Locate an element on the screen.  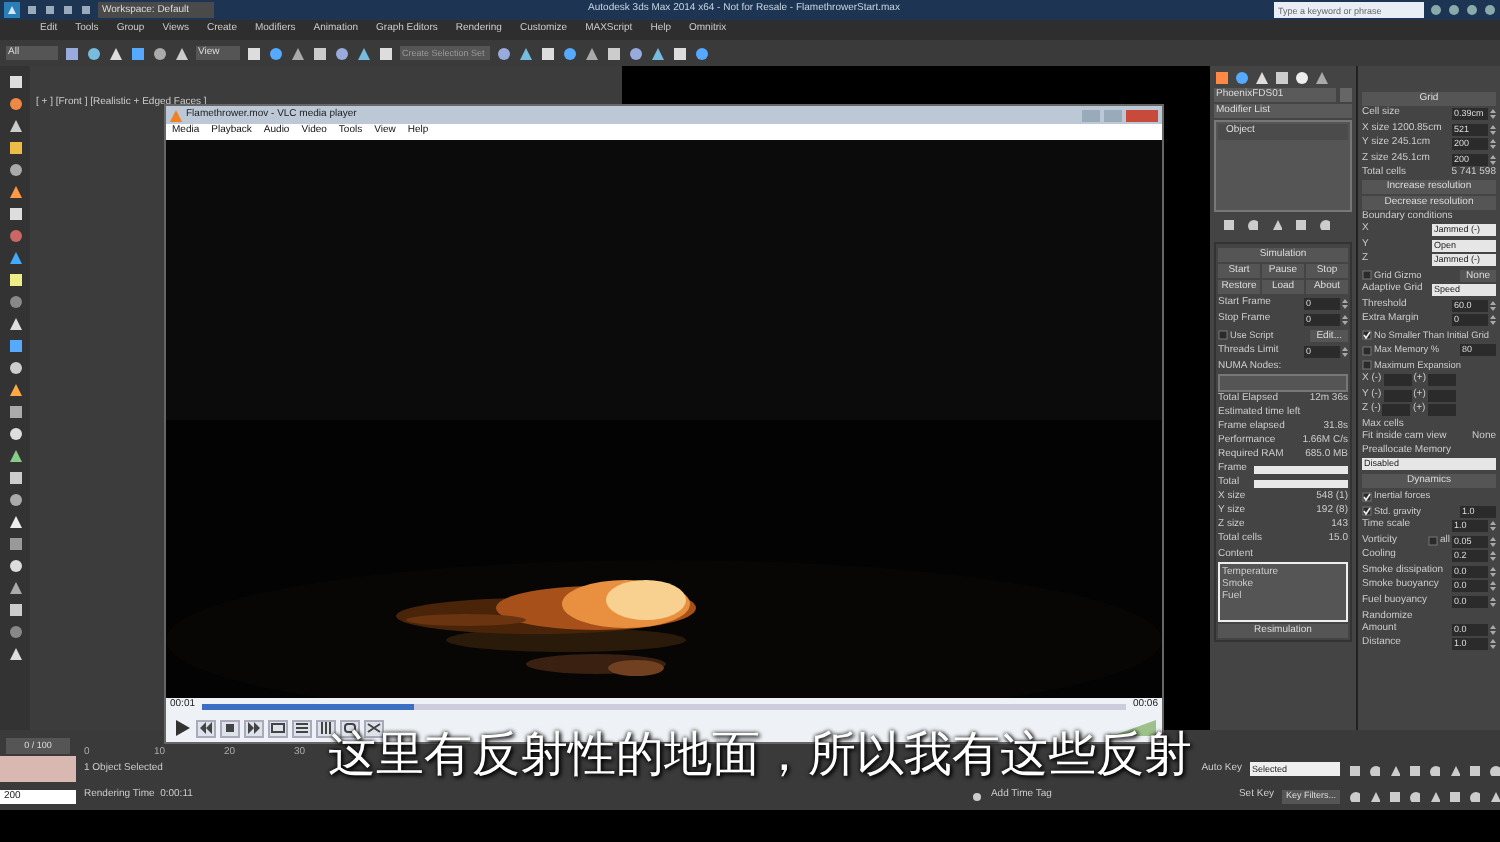
maxscript-listener is located at coordinates (38, 769).